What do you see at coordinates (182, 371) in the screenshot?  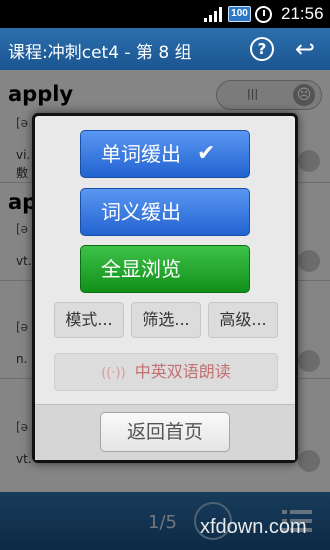 I see `bilingual-read-label: 中英双语朗读` at bounding box center [182, 371].